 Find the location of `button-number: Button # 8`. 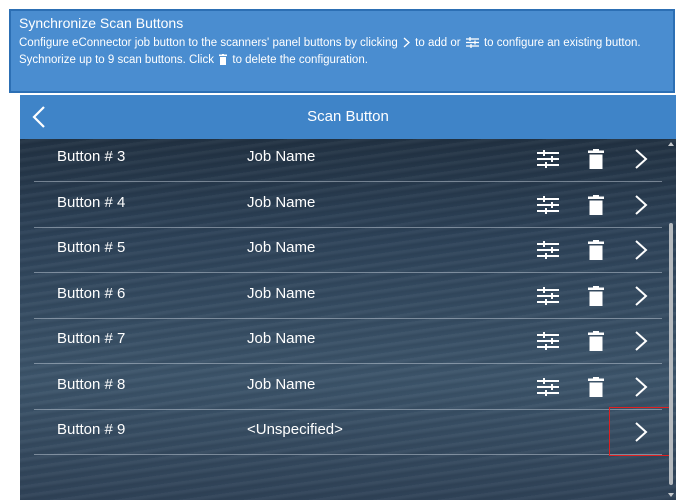

button-number: Button # 8 is located at coordinates (91, 384).